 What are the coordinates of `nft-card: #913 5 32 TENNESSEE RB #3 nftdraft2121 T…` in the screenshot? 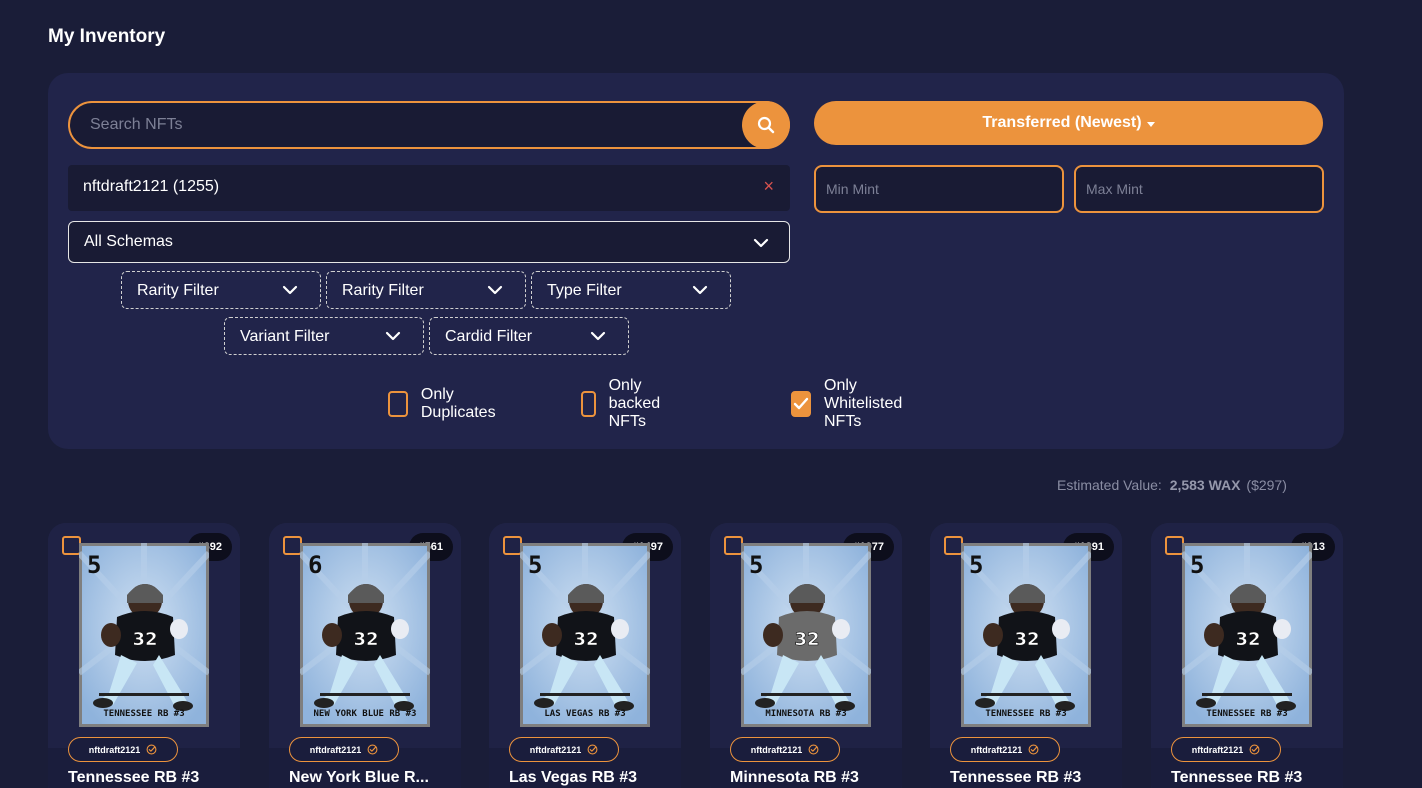 It's located at (1247, 655).